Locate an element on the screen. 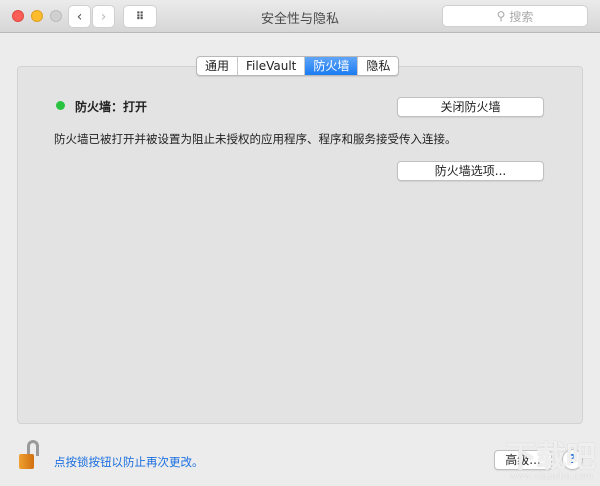 This screenshot has height=486, width=600. status-indicator is located at coordinates (60, 105).